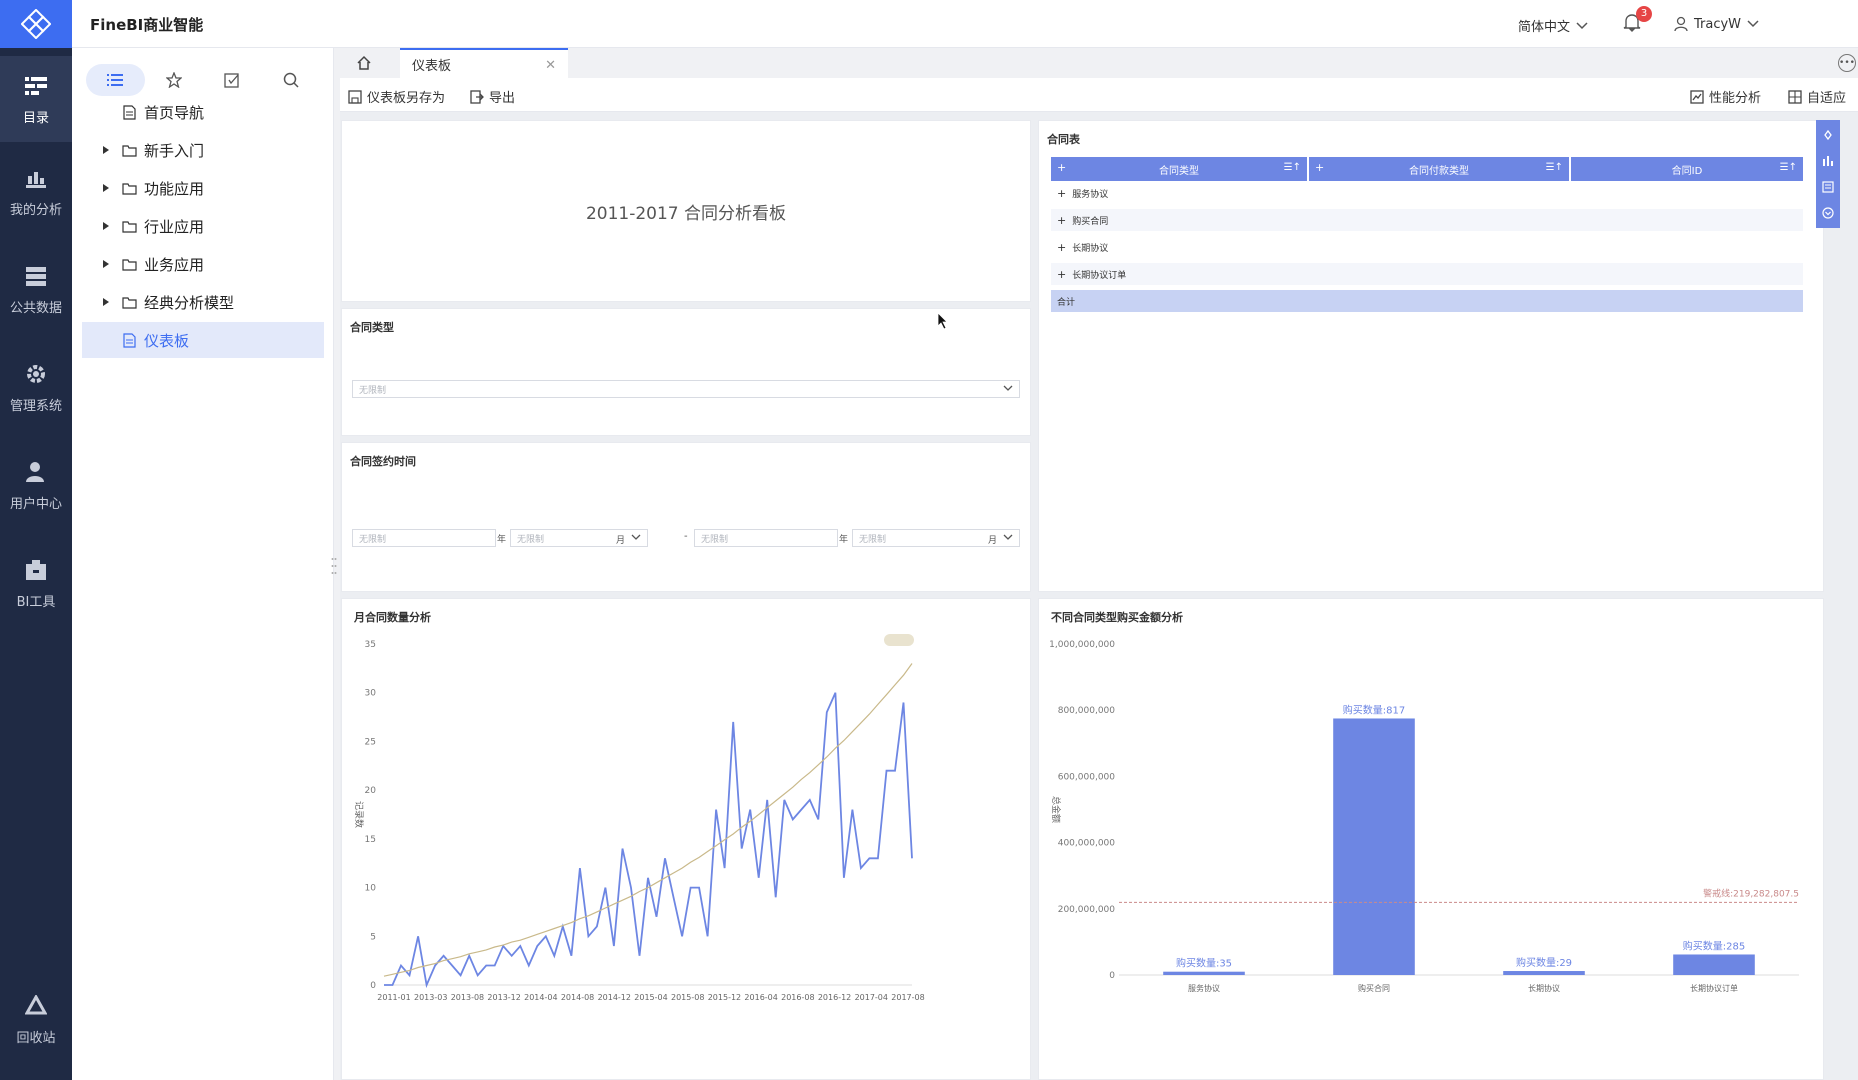  Describe the element at coordinates (550, 65) in the screenshot. I see `close-icon: ✕` at that location.